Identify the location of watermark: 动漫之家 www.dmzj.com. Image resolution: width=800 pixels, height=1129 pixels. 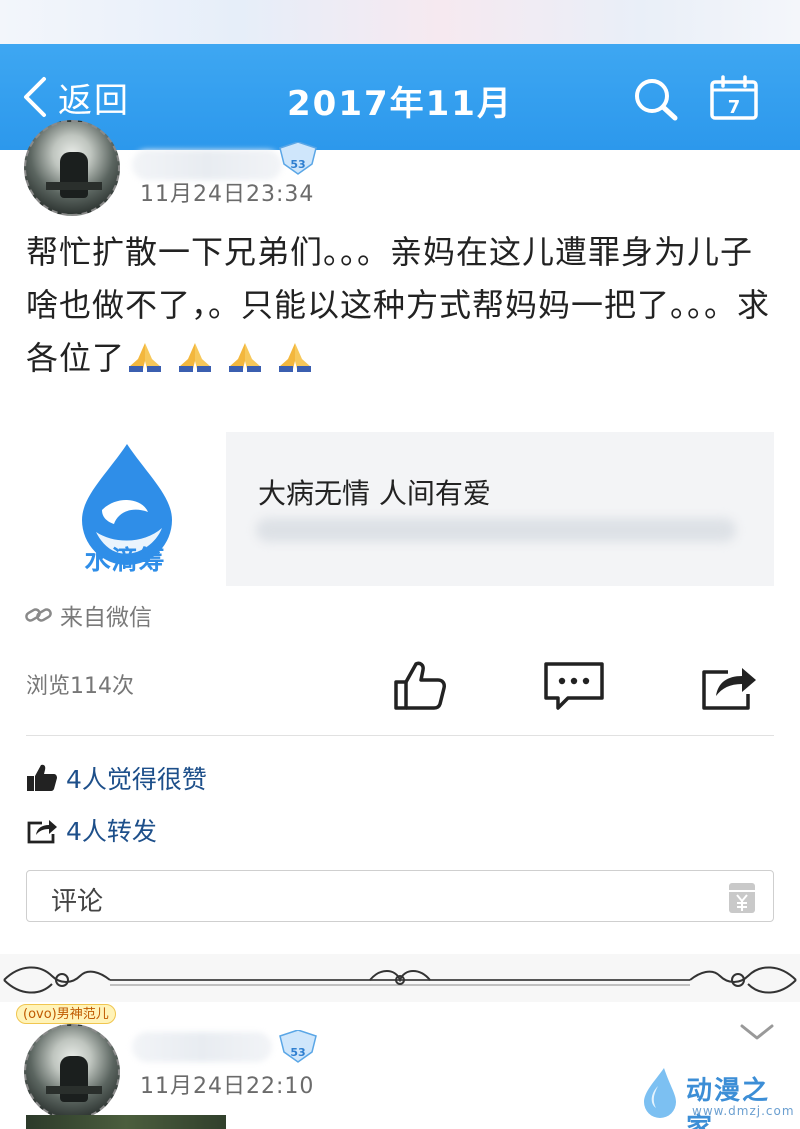
(717, 1096).